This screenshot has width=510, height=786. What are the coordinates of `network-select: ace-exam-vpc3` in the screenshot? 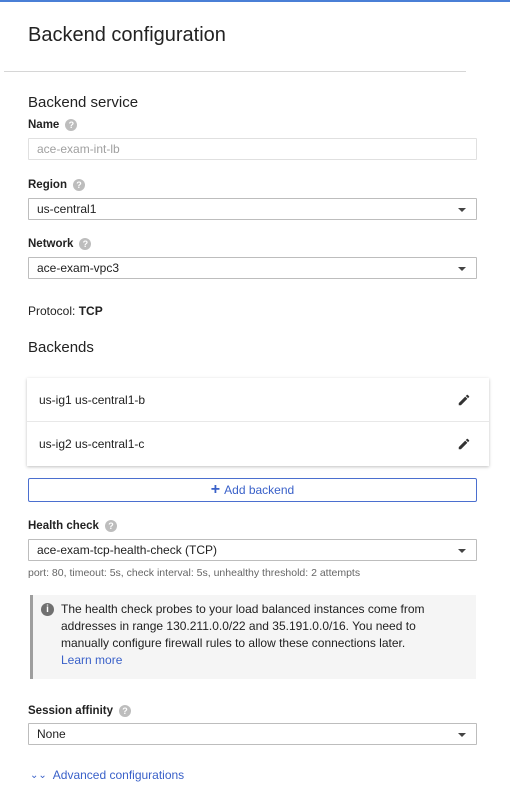 It's located at (252, 268).